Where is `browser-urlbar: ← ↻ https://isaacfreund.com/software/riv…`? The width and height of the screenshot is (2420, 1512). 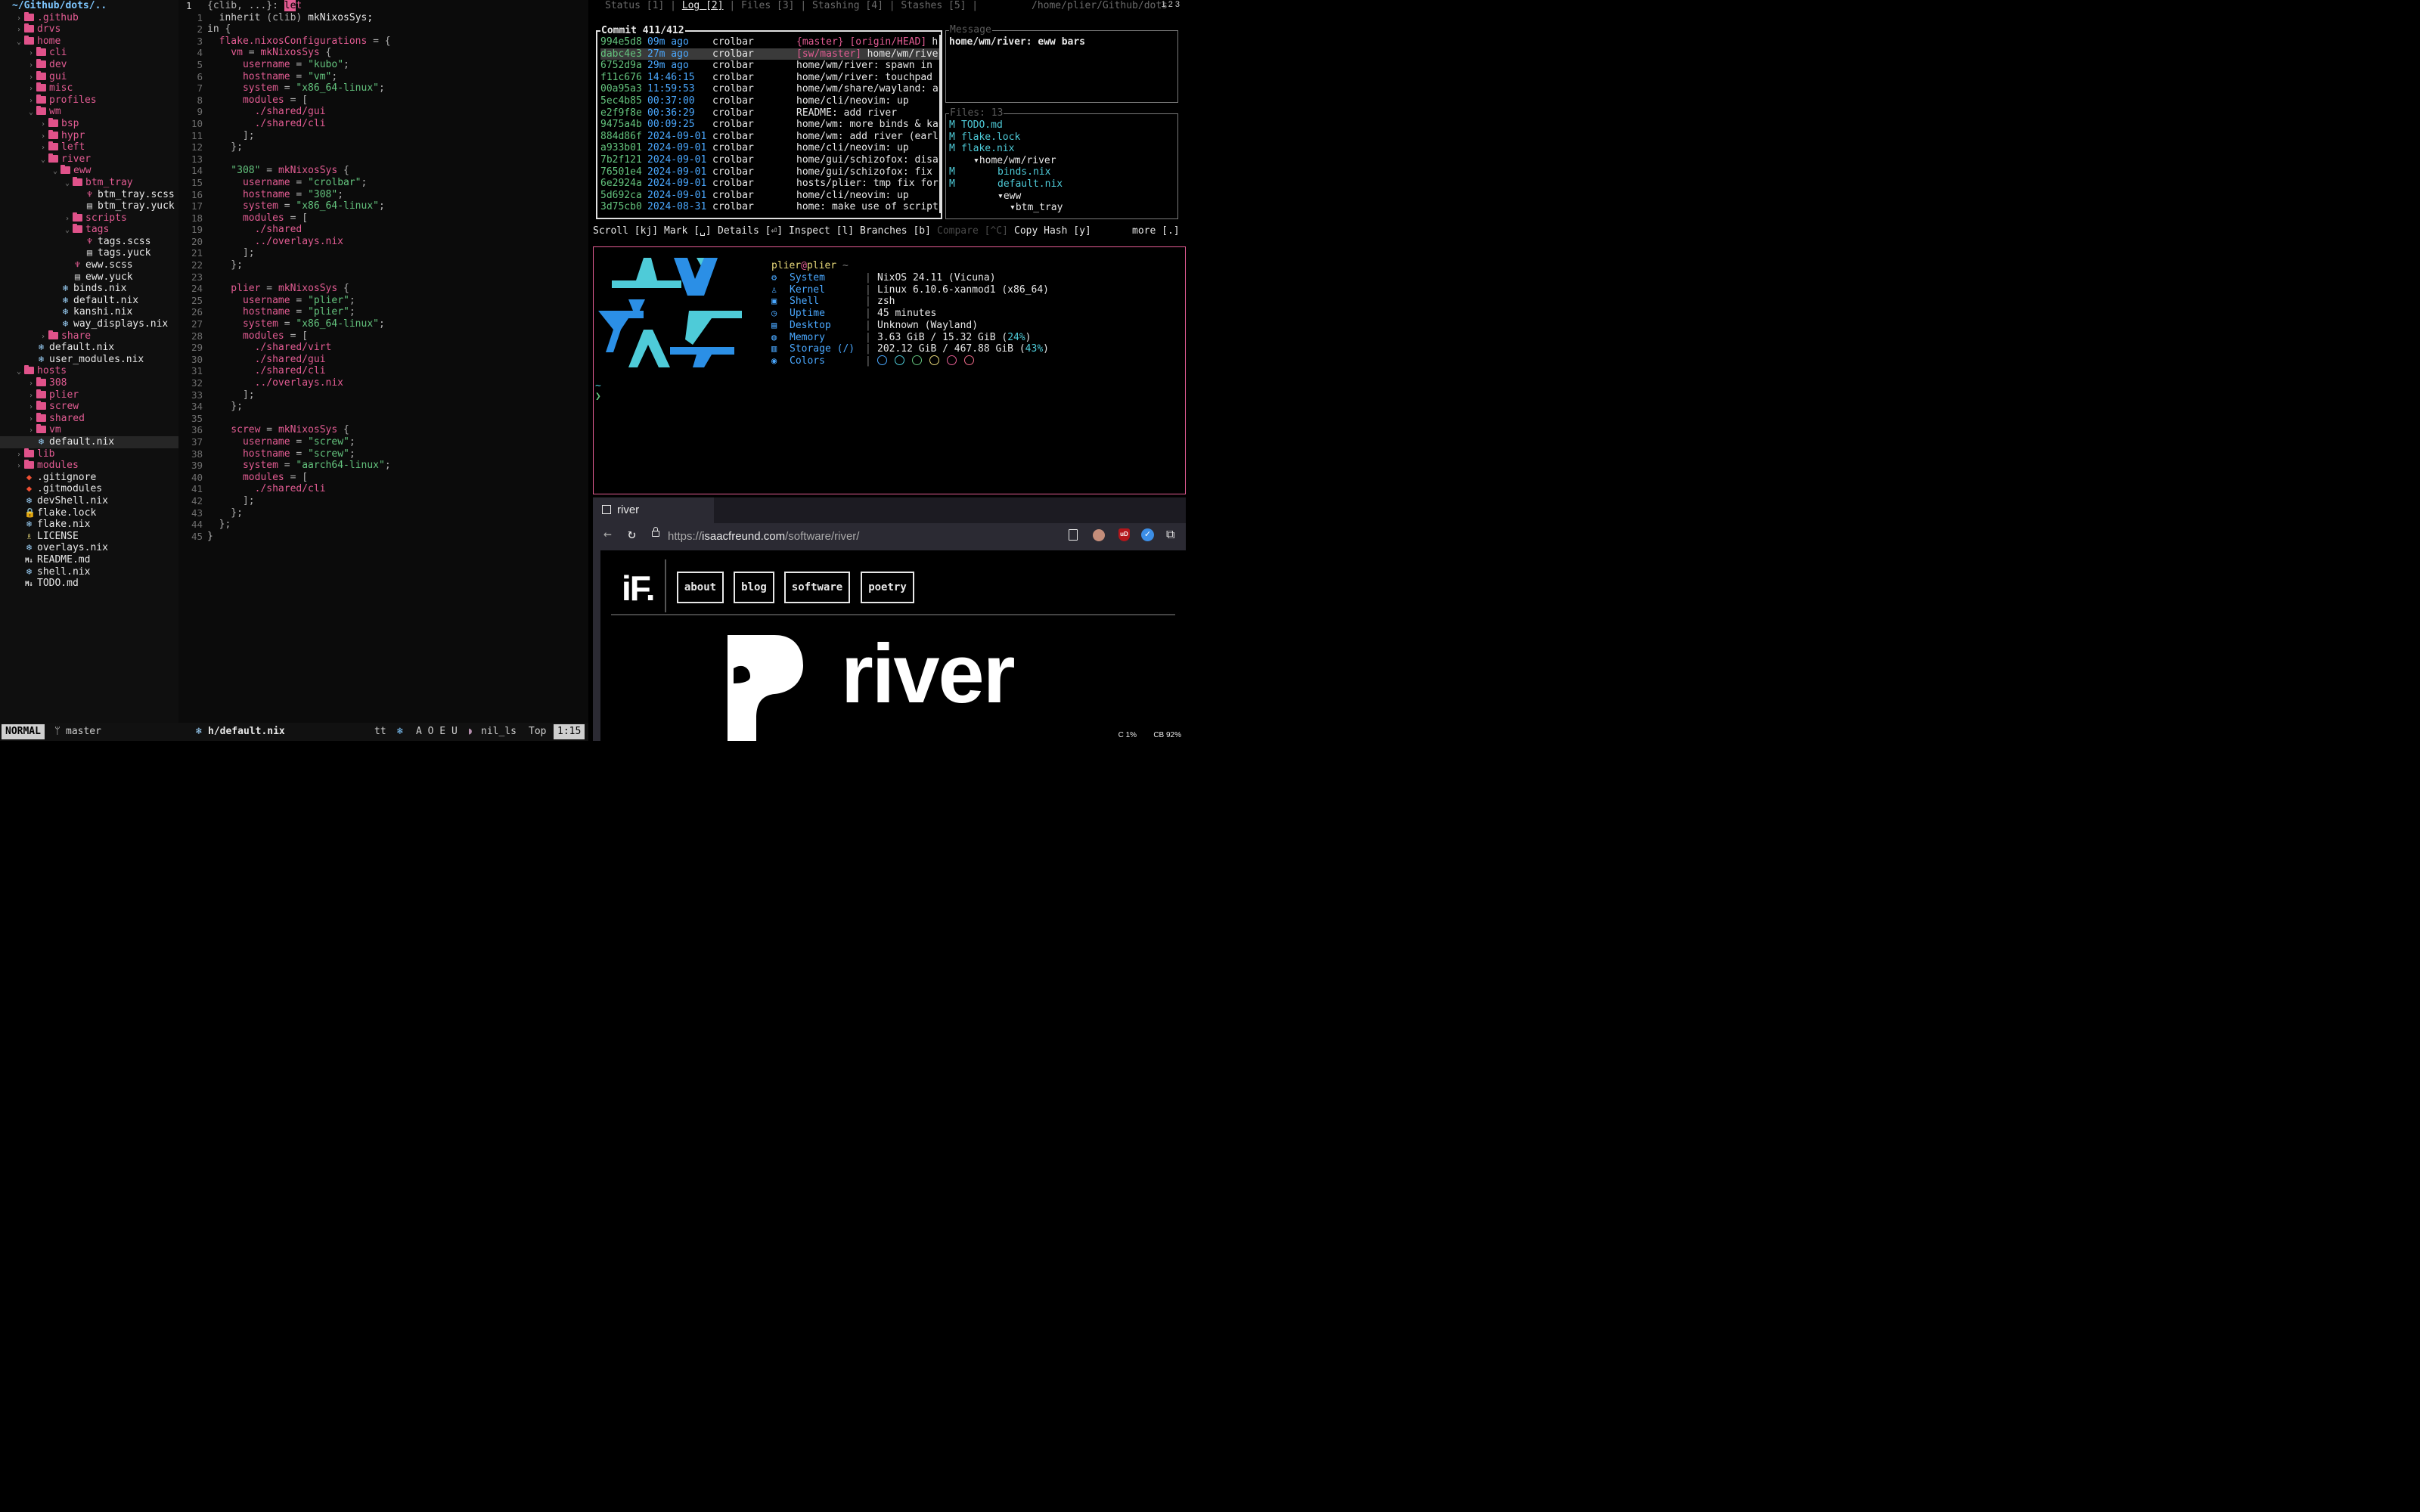 browser-urlbar: ← ↻ https://isaacfreund.com/software/riv… is located at coordinates (889, 536).